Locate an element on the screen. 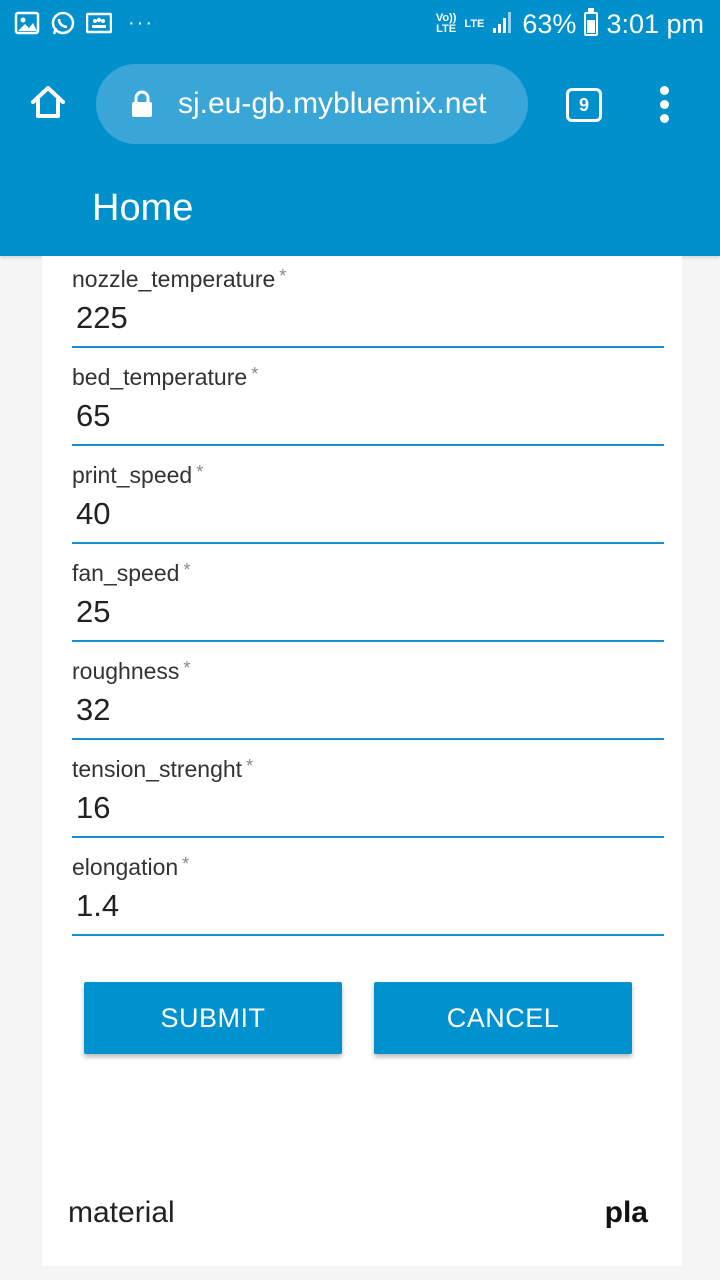 The image size is (720, 1280). app-header: Home is located at coordinates (360, 208).